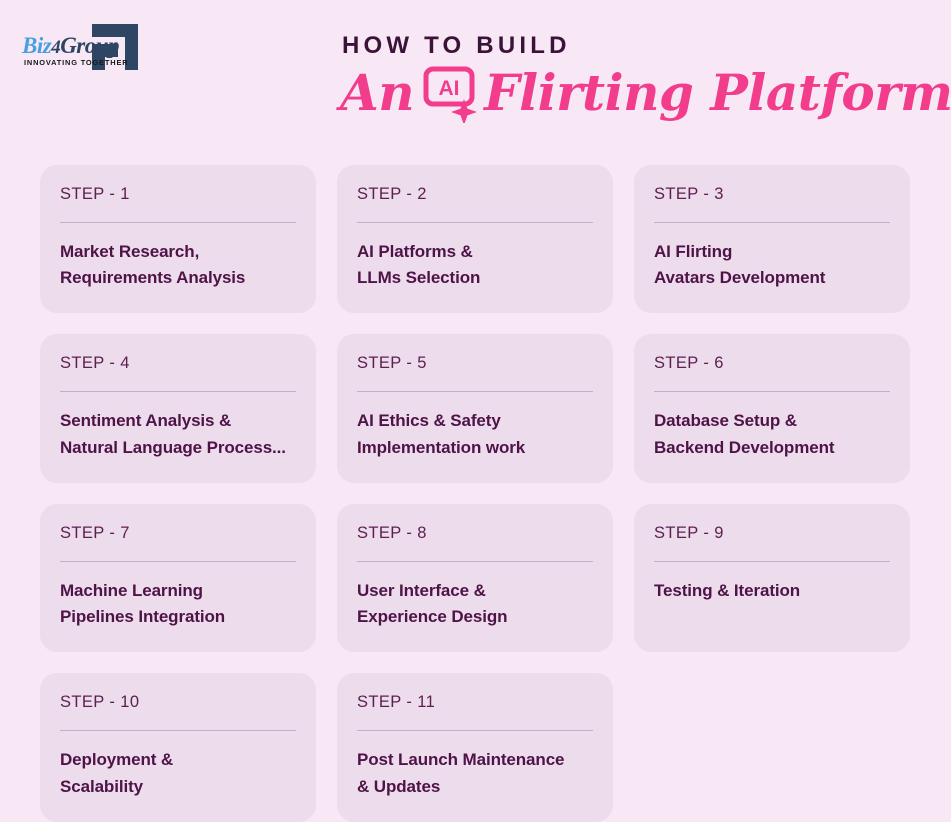 The height and width of the screenshot is (822, 951). What do you see at coordinates (419, 264) in the screenshot?
I see `step-title: AI Platforms & LLMs Selection` at bounding box center [419, 264].